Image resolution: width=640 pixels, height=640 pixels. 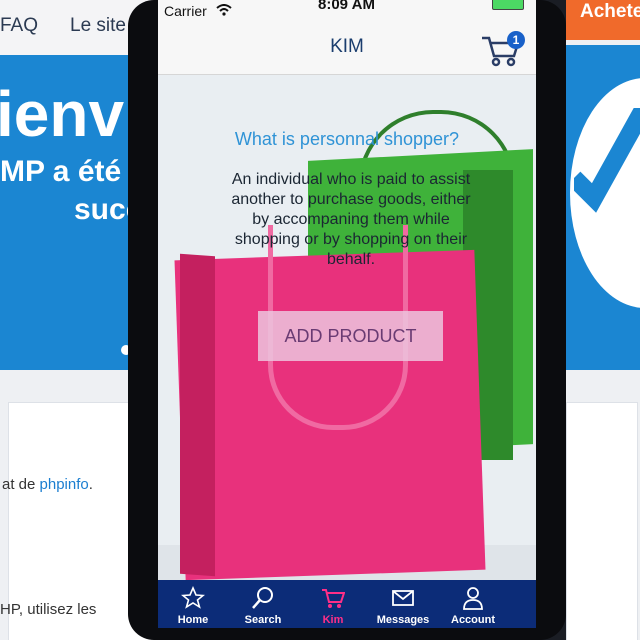 What do you see at coordinates (602, 521) in the screenshot?
I see `bg-card` at bounding box center [602, 521].